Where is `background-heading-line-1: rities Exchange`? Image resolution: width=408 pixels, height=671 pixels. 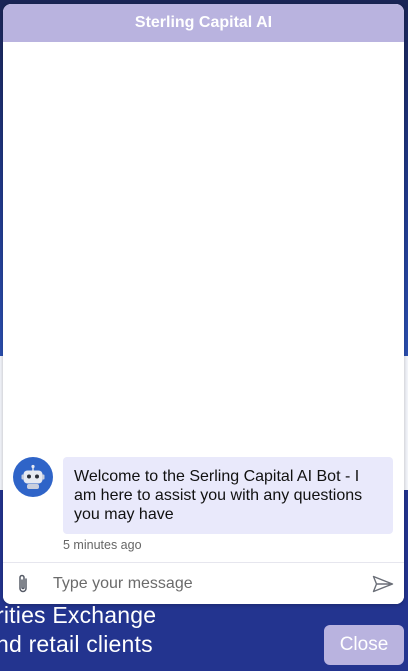 background-heading-line-1: rities Exchange is located at coordinates (78, 615).